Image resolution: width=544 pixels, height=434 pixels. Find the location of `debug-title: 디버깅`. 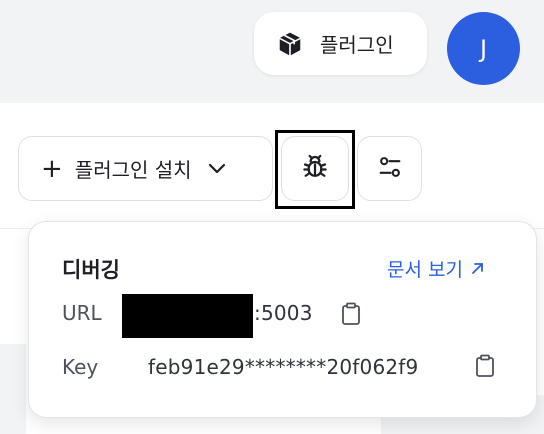

debug-title: 디버깅 is located at coordinates (91, 270).